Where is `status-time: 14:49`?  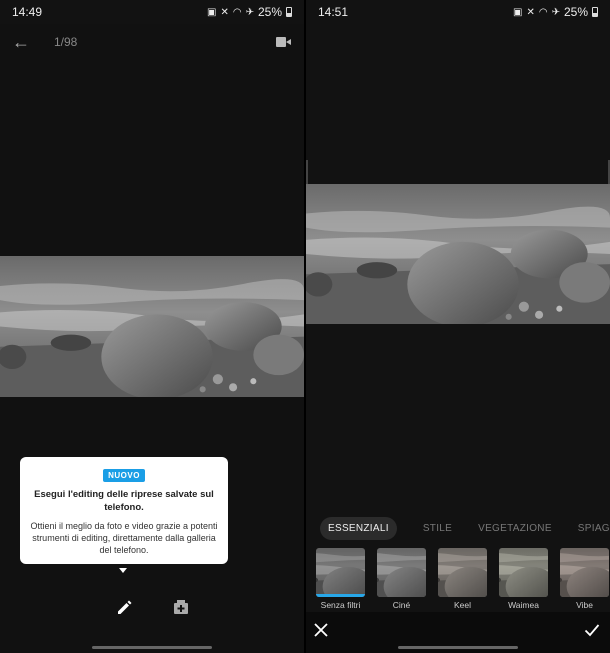
status-time: 14:49 is located at coordinates (27, 12).